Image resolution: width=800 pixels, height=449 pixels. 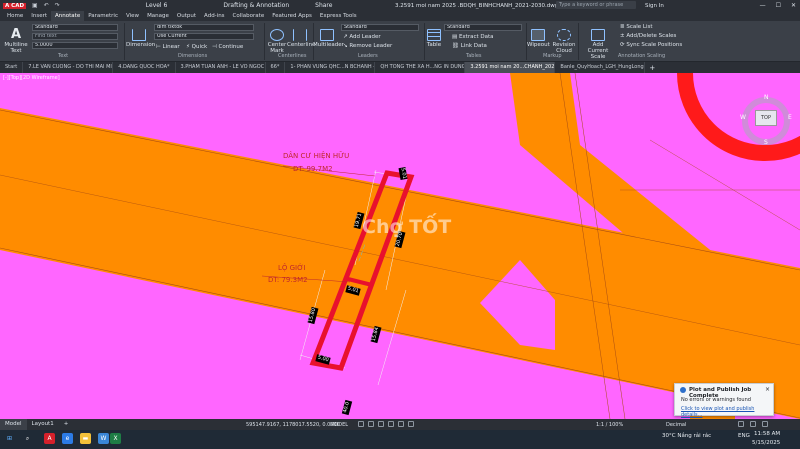 I want to click on tab-home: Home, so click(x=15, y=16).